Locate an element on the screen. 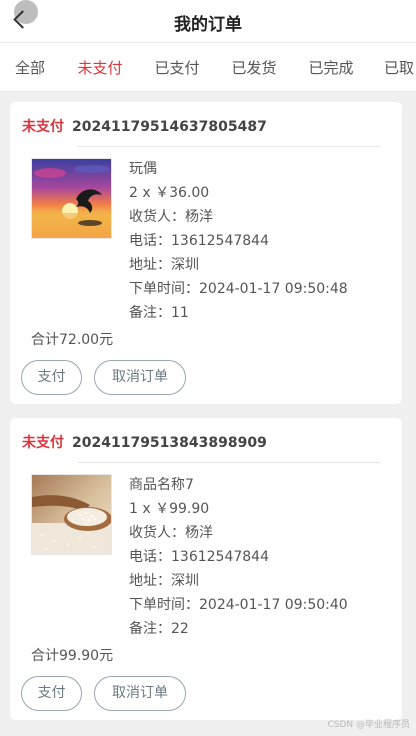 This screenshot has height=736, width=416. order-total: 合计99.90元 is located at coordinates (72, 656).